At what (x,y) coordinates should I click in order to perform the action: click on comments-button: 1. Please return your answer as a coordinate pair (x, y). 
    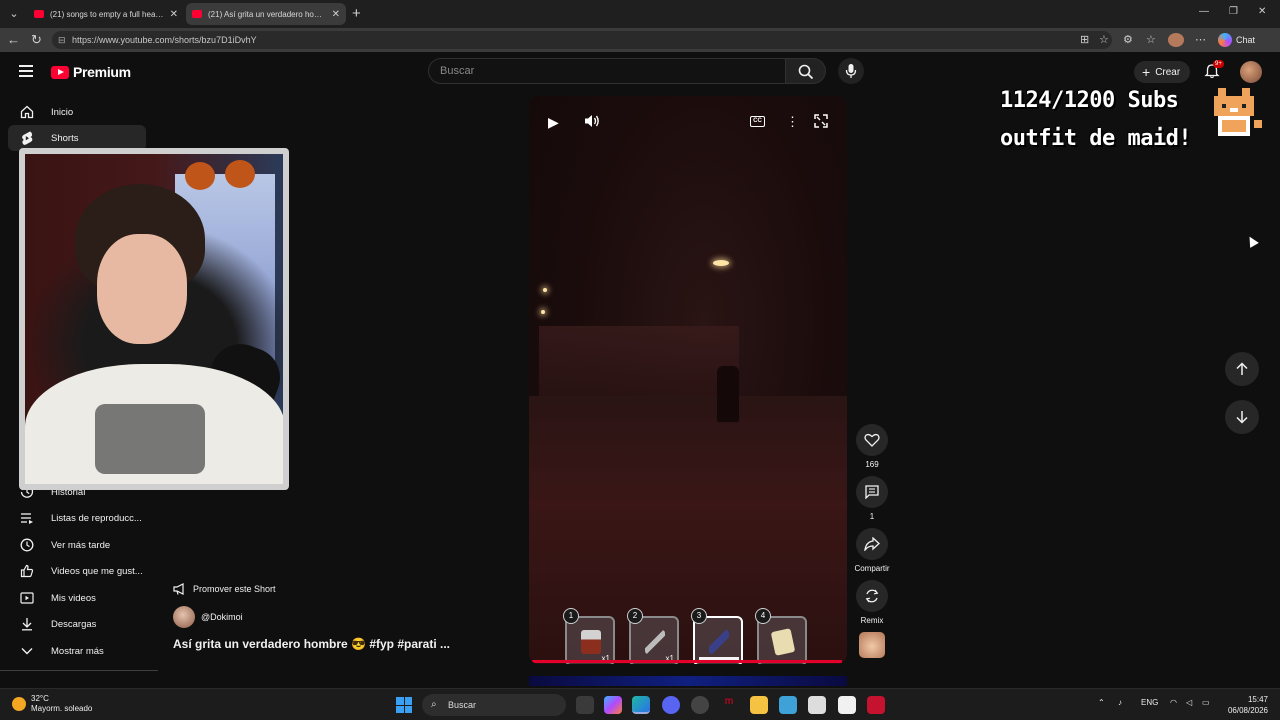
    Looking at the image, I should click on (872, 498).